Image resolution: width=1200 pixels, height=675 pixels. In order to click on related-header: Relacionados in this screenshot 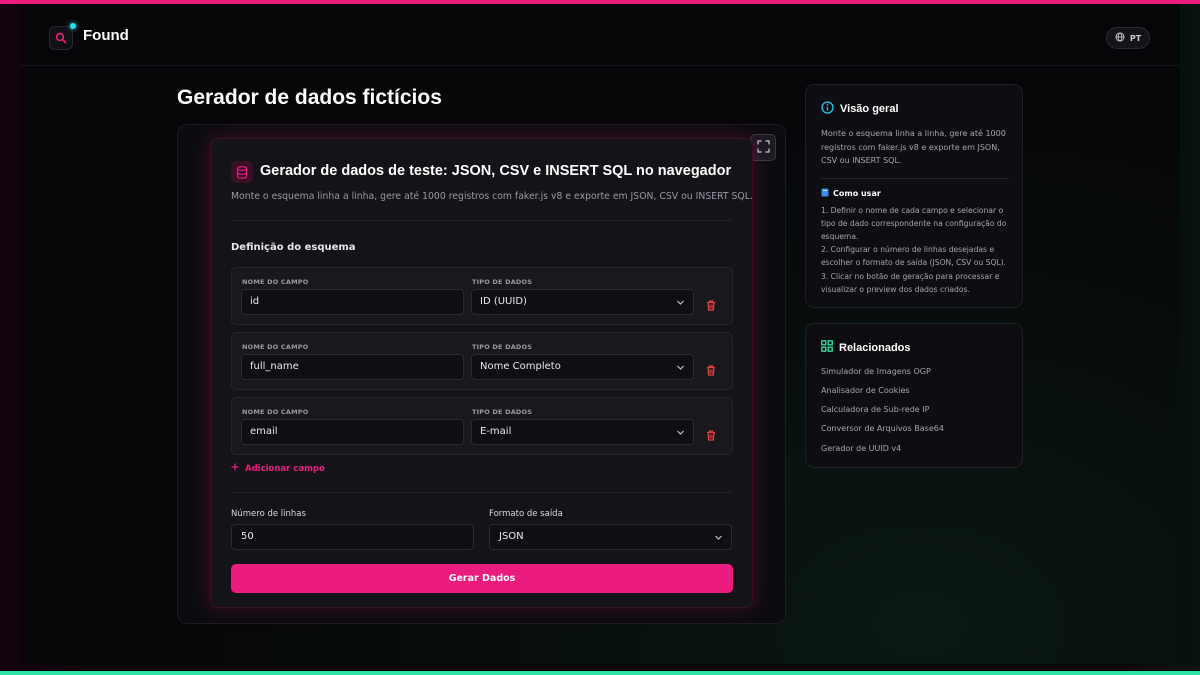, I will do `click(866, 347)`.